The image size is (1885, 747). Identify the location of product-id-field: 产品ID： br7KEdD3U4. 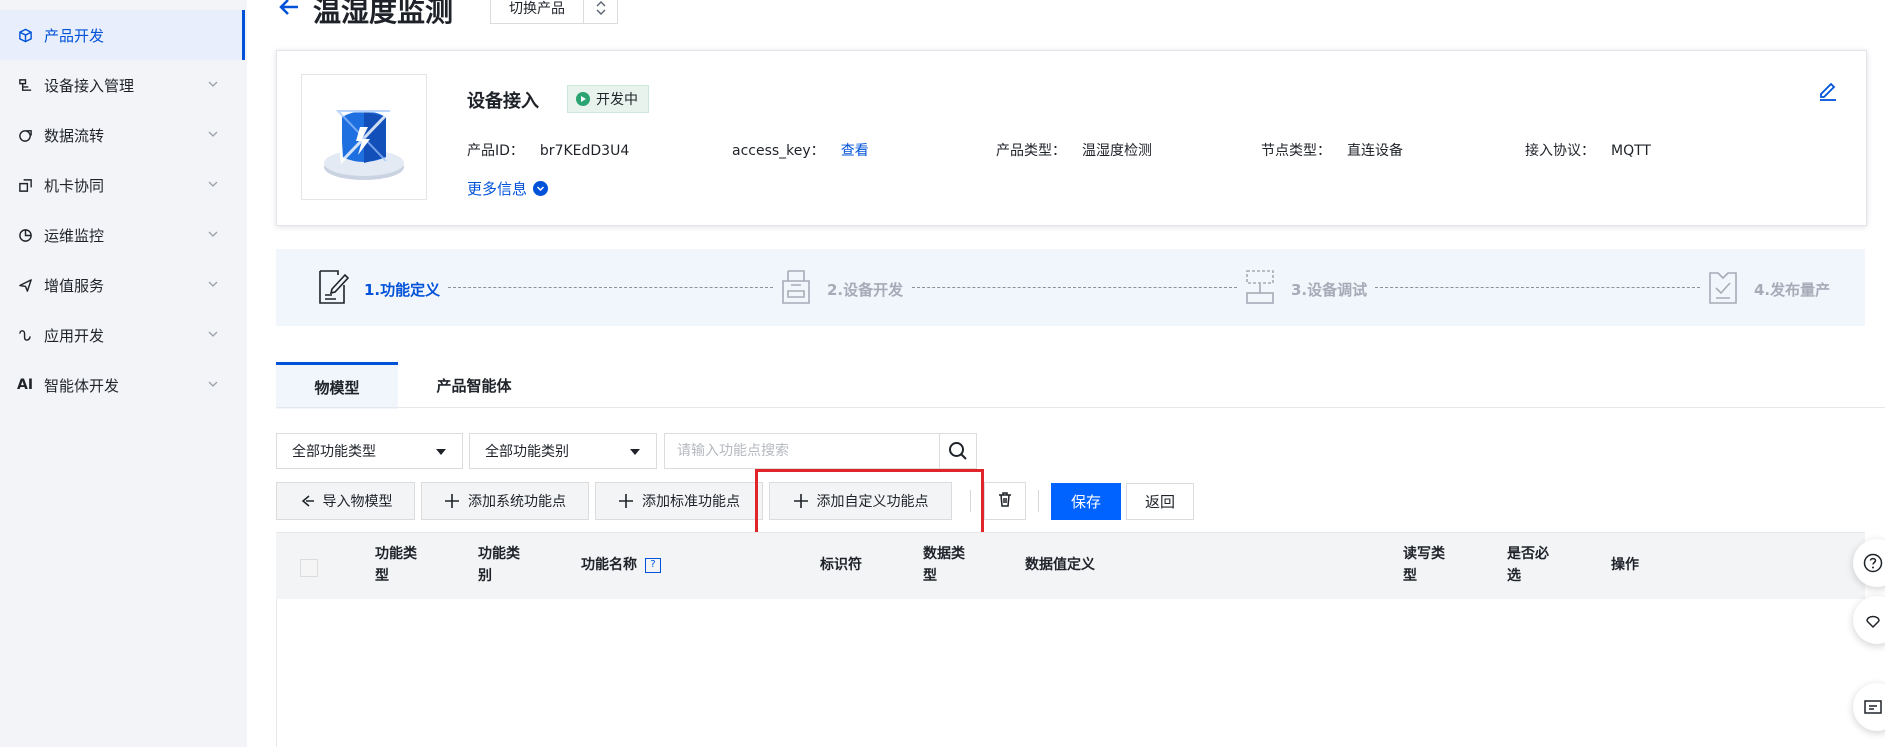
(548, 150).